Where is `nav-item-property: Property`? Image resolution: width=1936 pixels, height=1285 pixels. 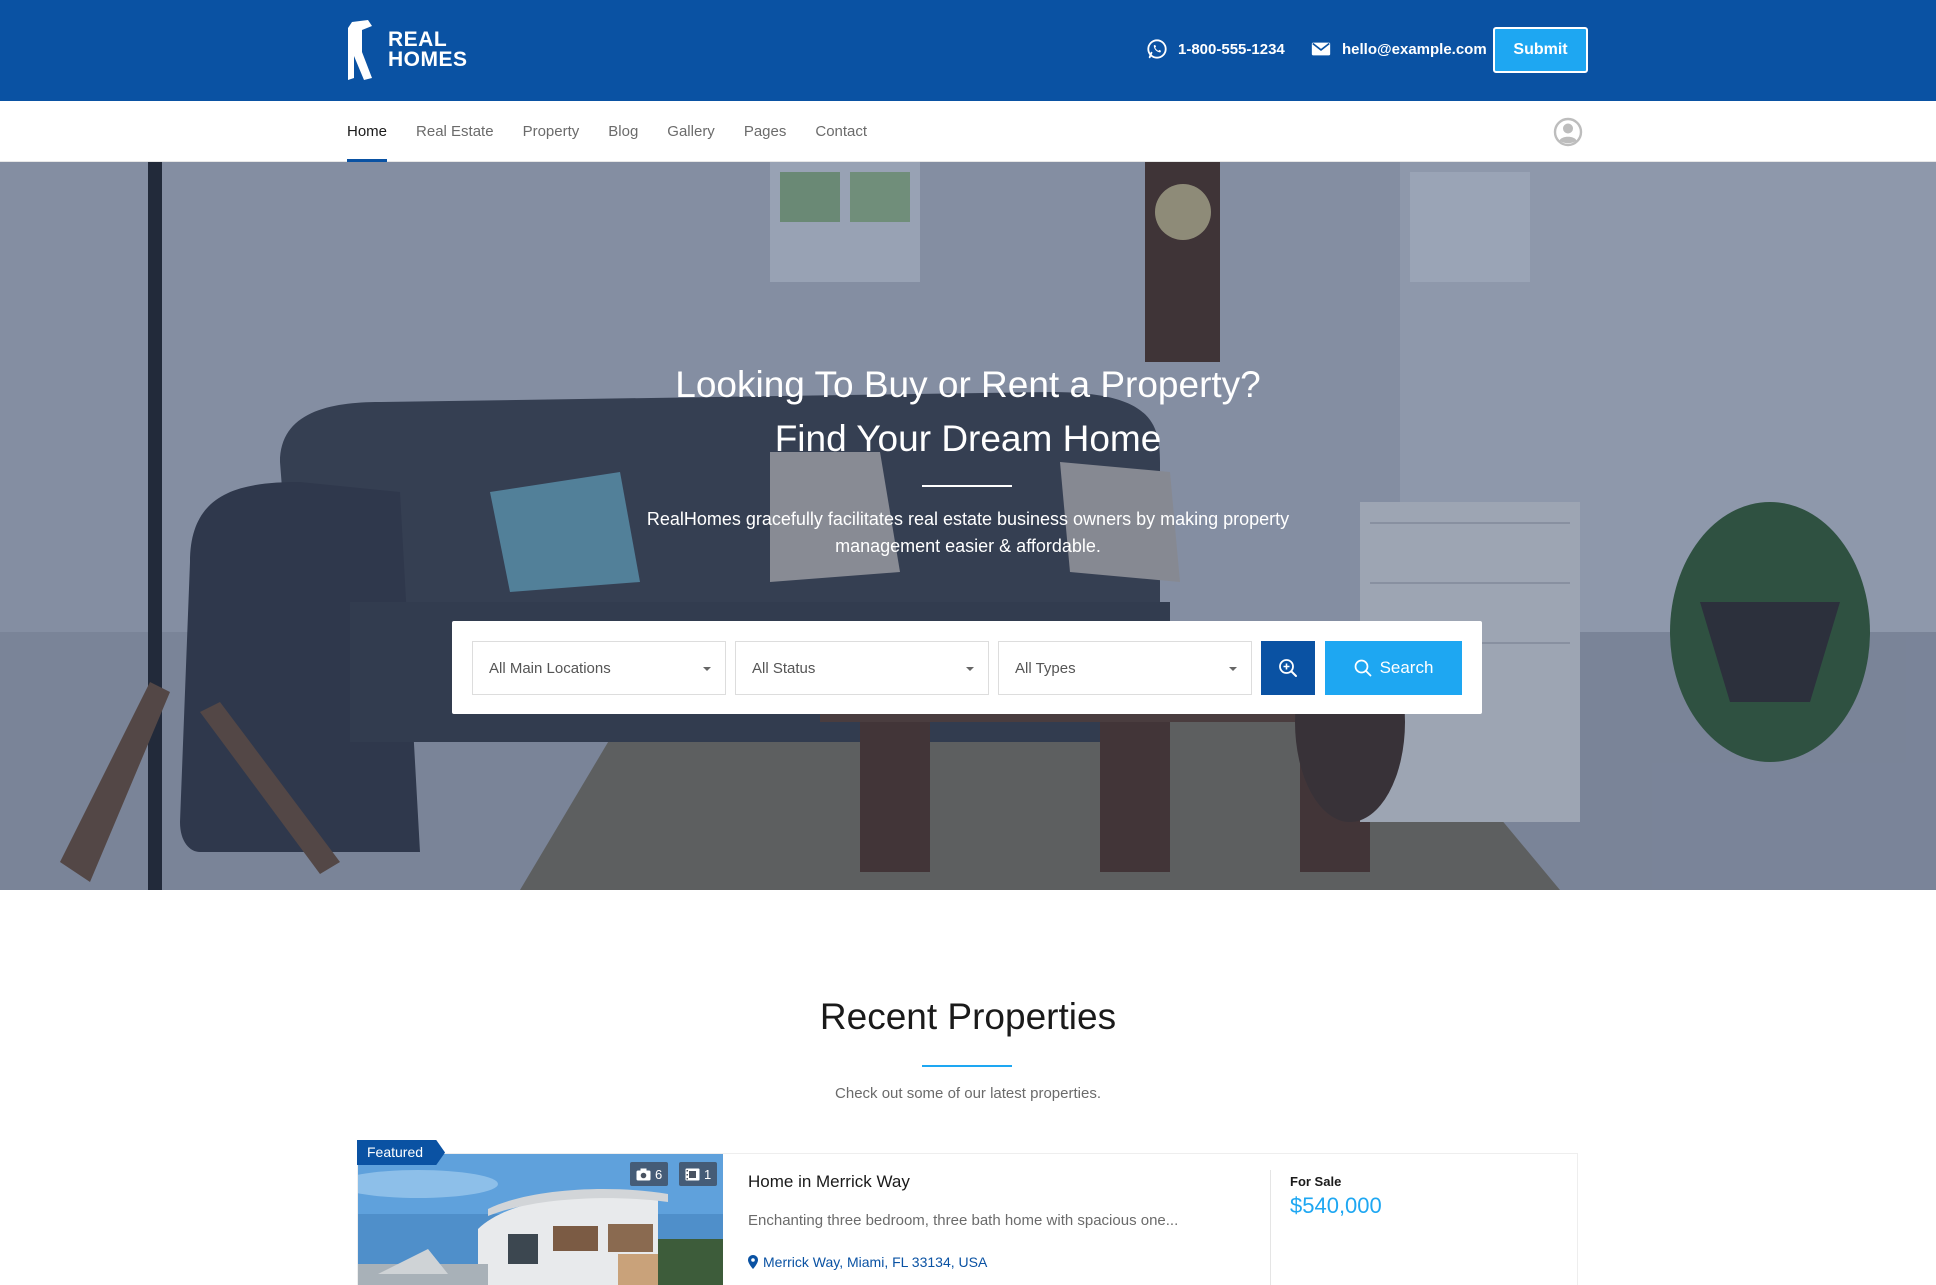
nav-item-property: Property is located at coordinates (551, 131).